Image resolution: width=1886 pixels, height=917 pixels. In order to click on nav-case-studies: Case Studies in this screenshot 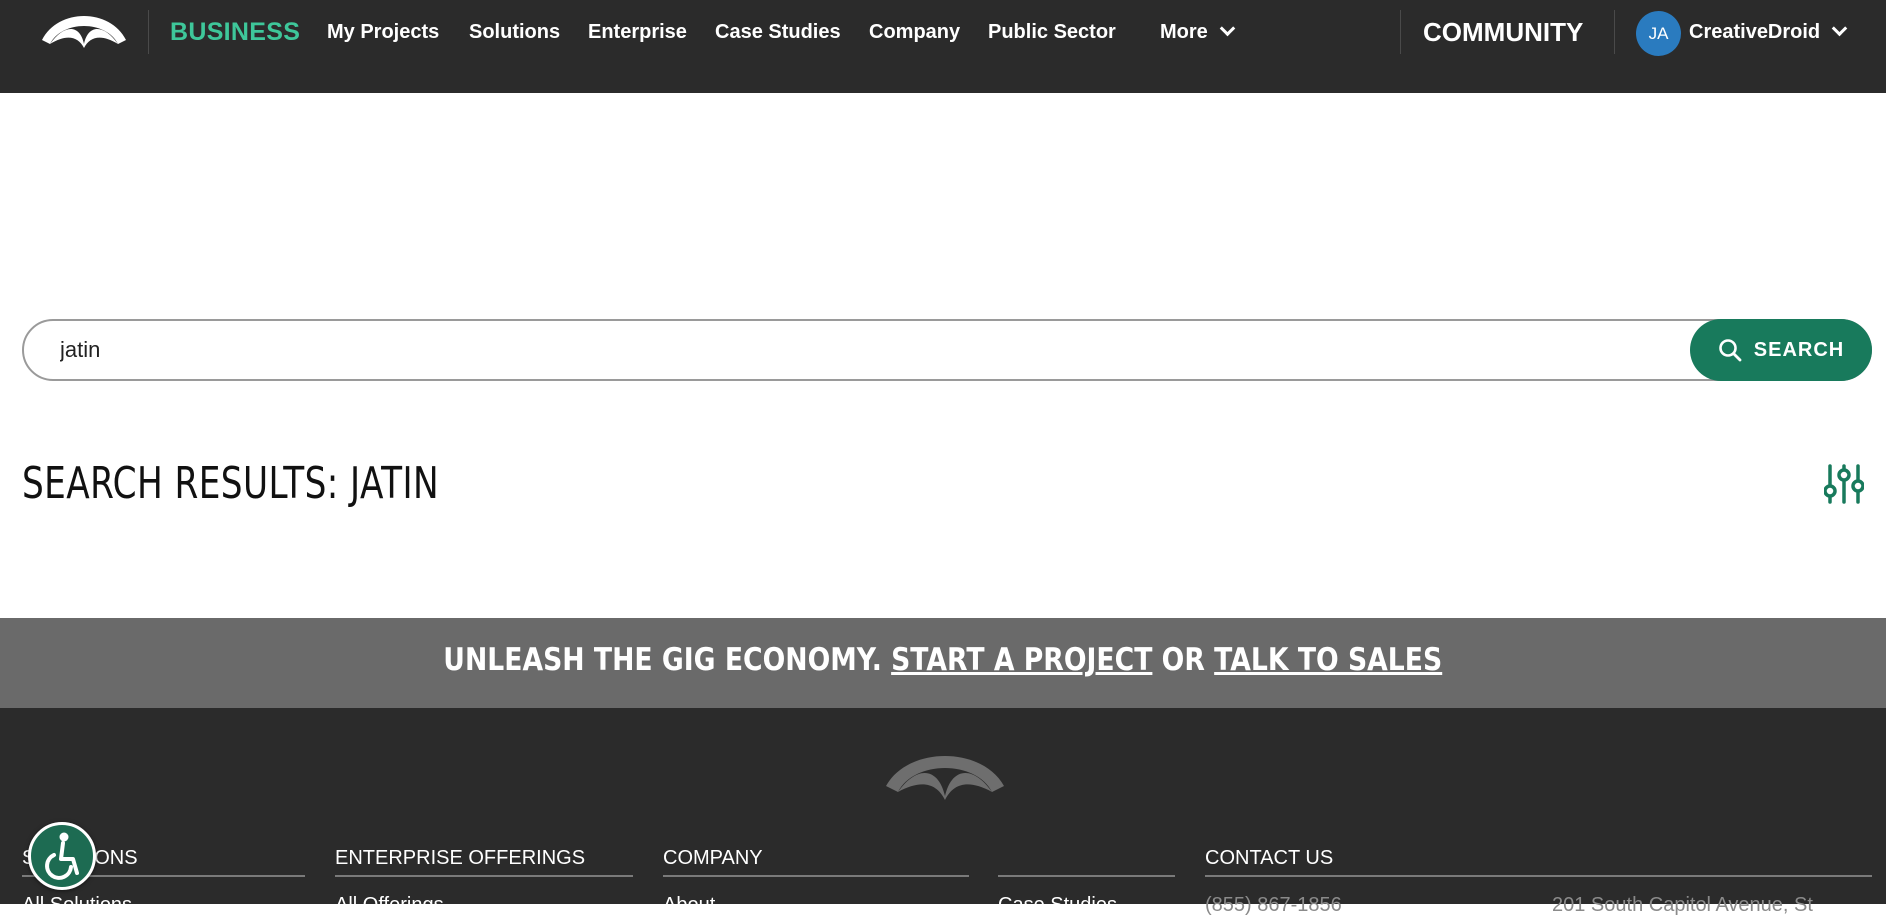, I will do `click(778, 32)`.